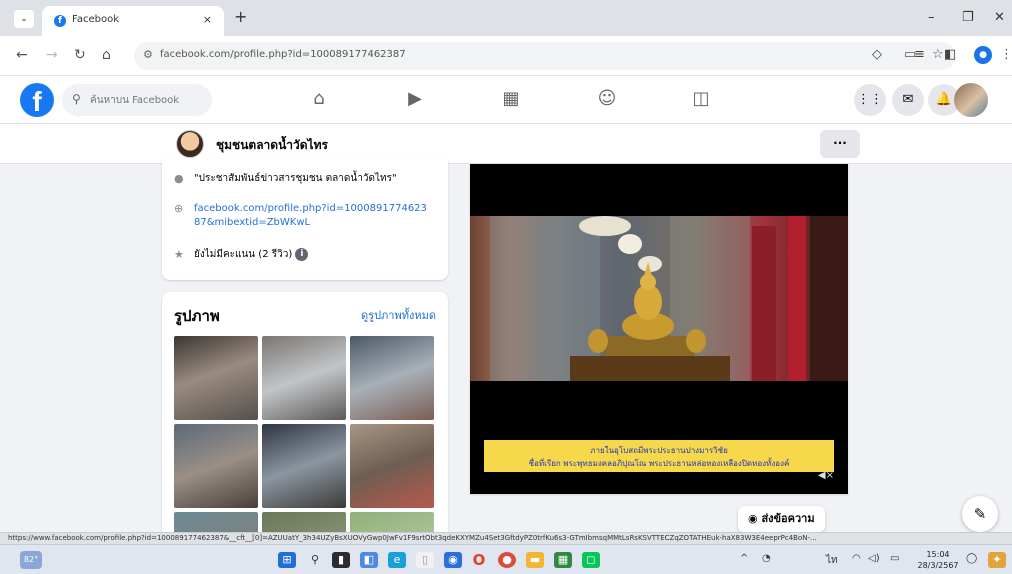 Image resolution: width=1012 pixels, height=574 pixels. What do you see at coordinates (453, 560) in the screenshot?
I see `app-blue-icon: ◉` at bounding box center [453, 560].